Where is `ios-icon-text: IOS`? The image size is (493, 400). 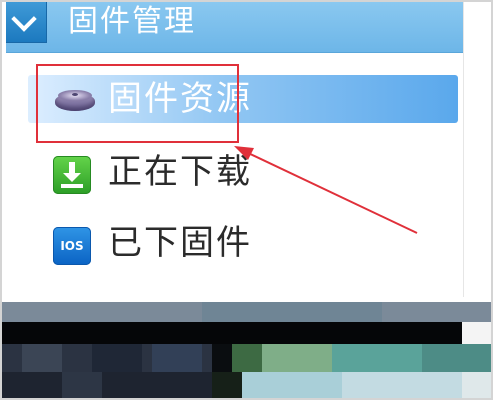 ios-icon-text: IOS is located at coordinates (72, 246).